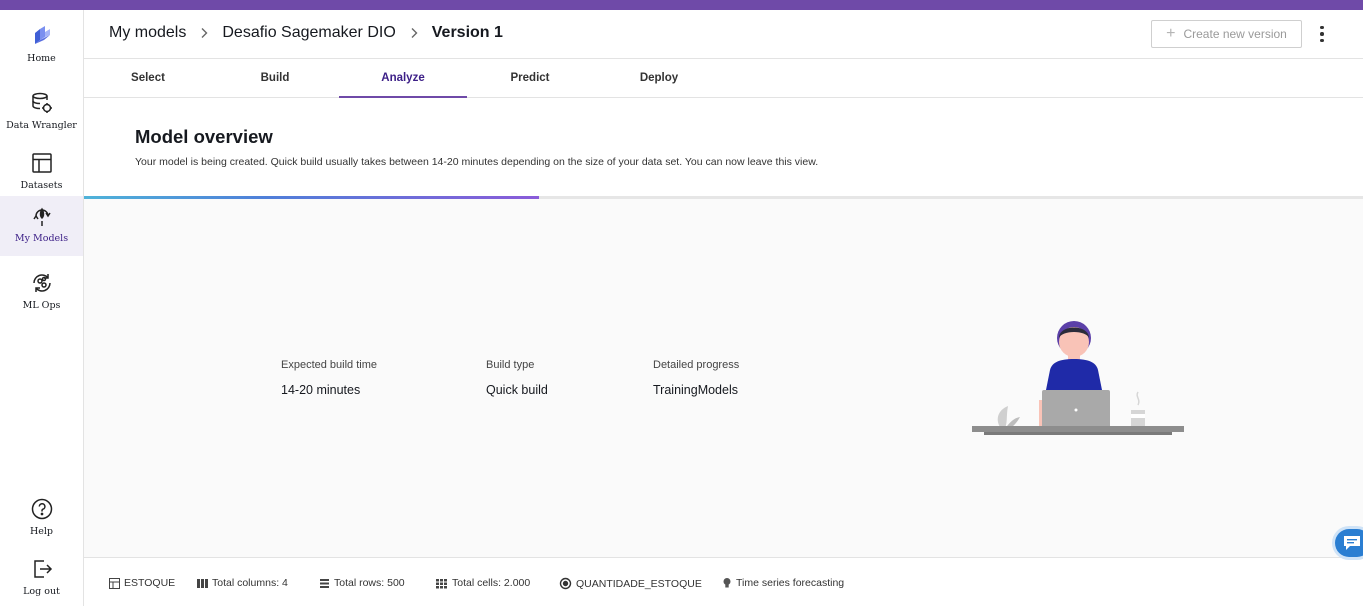 Image resolution: width=1363 pixels, height=609 pixels. Describe the element at coordinates (41, 283) in the screenshot. I see `ml-ops-icon` at that location.